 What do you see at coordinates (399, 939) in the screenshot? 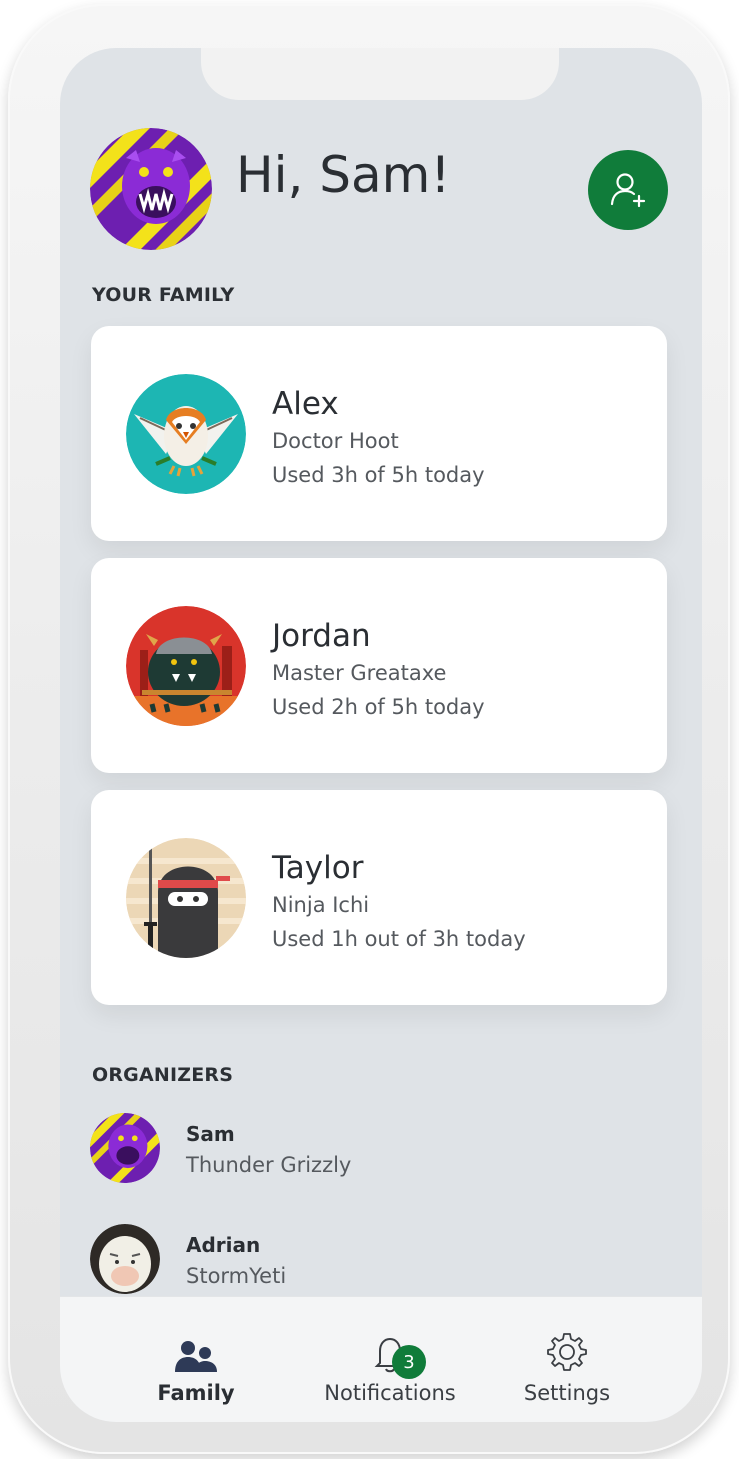
I see `member-usage: Used 1h out of 3h today` at bounding box center [399, 939].